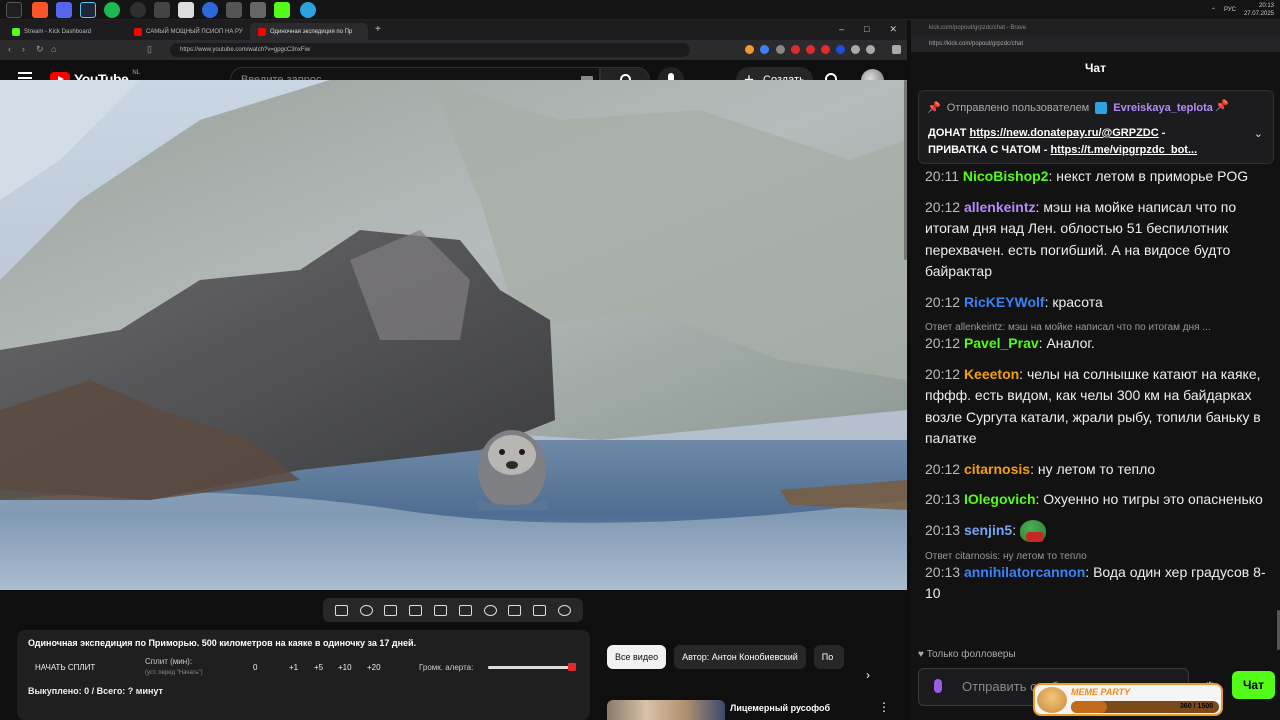 The width and height of the screenshot is (1280, 720). I want to click on minimize-icon: –, so click(841, 29).